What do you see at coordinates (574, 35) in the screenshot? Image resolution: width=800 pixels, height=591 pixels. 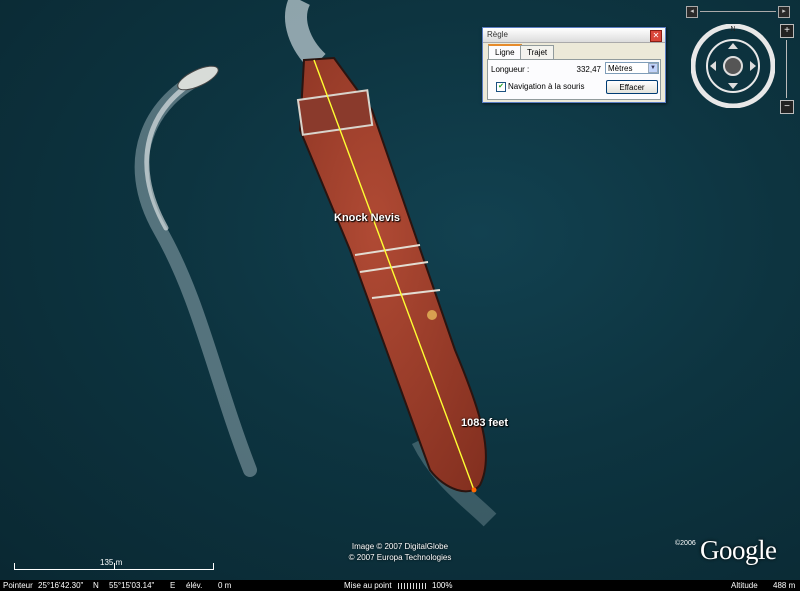 I see `dialog-title: Règle` at bounding box center [574, 35].